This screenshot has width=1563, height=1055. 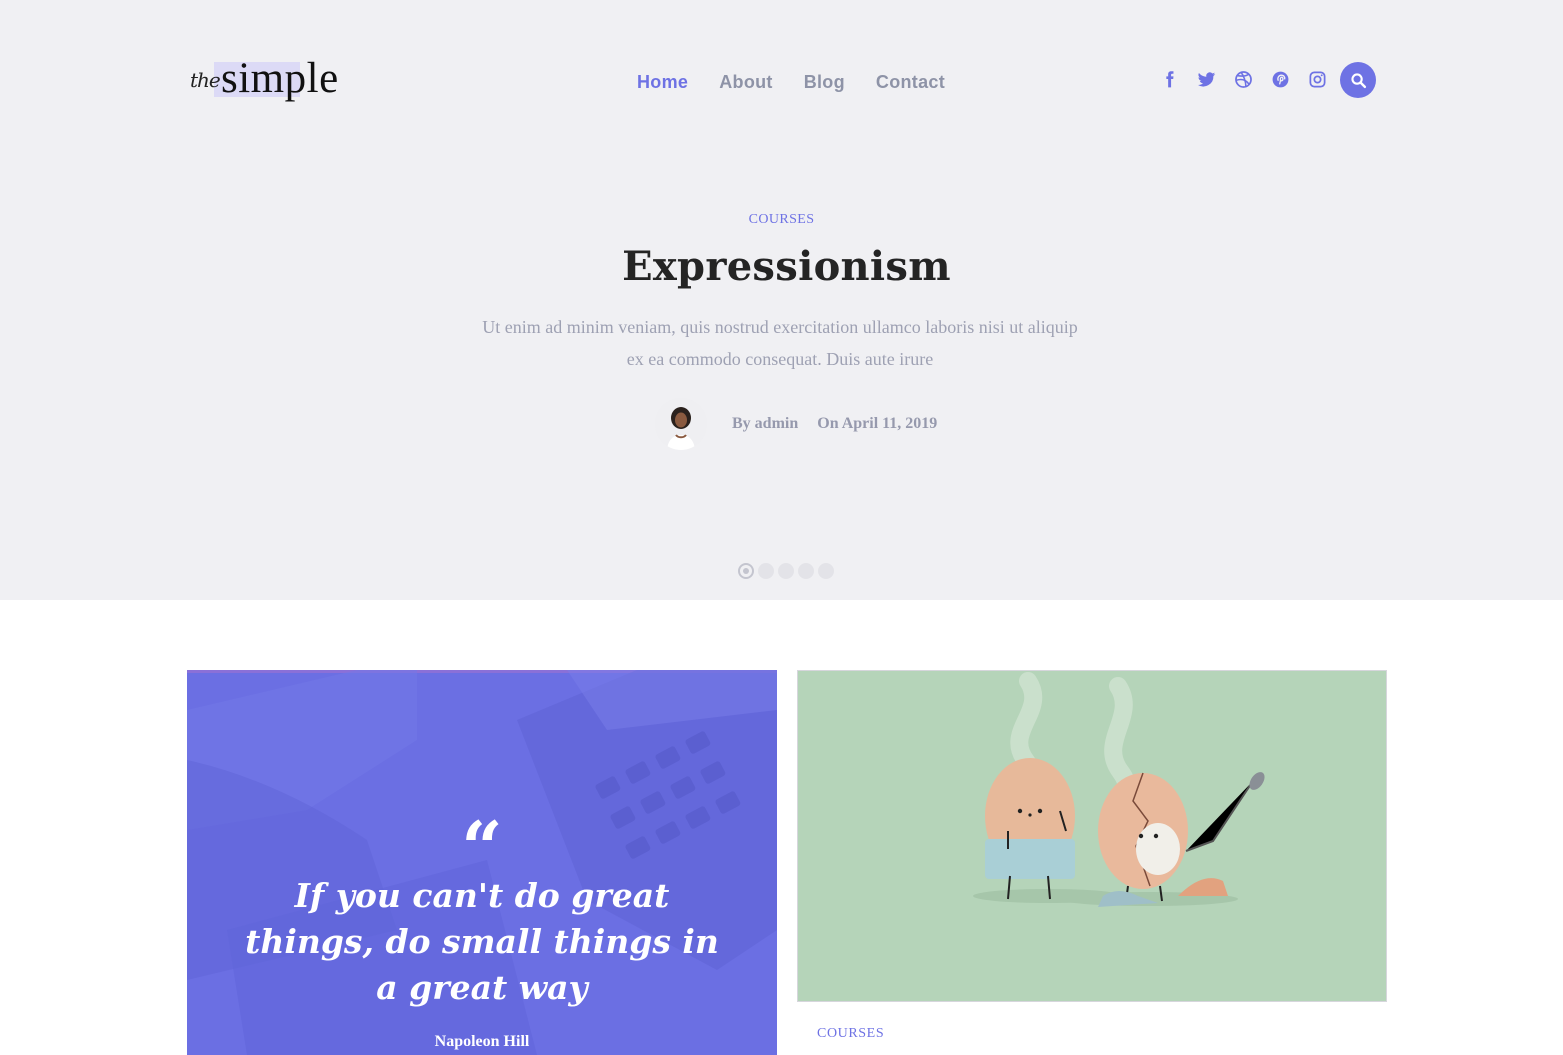 I want to click on nav-item-blog: Blog, so click(x=824, y=82).